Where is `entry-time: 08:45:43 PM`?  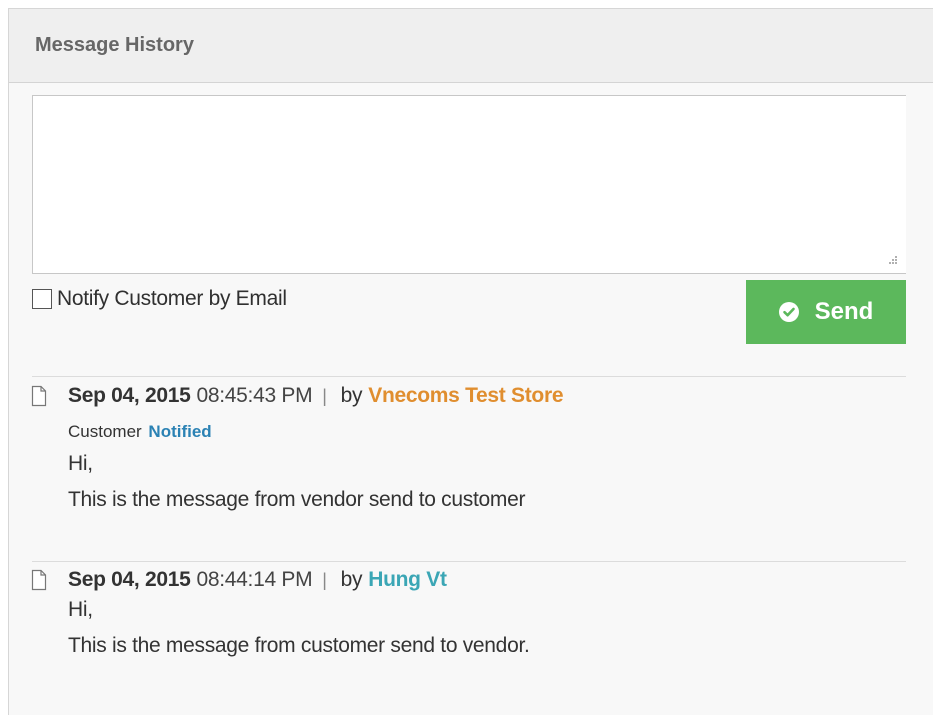 entry-time: 08:45:43 PM is located at coordinates (254, 395).